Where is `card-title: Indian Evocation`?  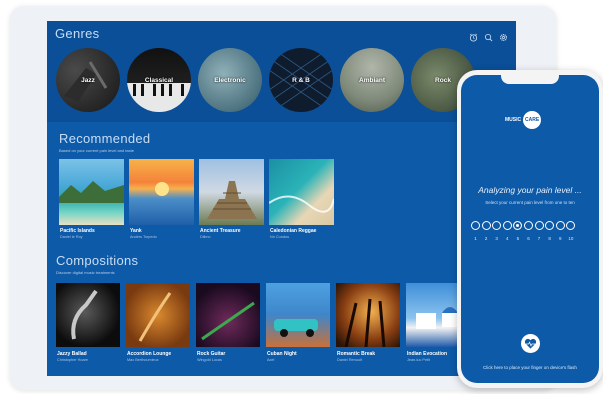
card-title: Indian Evocation is located at coordinates (427, 354).